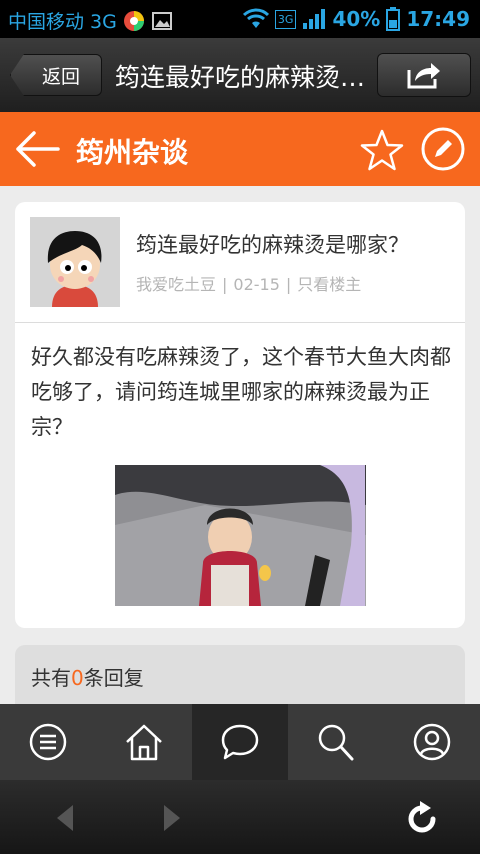 This screenshot has width=480, height=854. Describe the element at coordinates (132, 152) in the screenshot. I see `forum-name: 筠州杂谈` at that location.